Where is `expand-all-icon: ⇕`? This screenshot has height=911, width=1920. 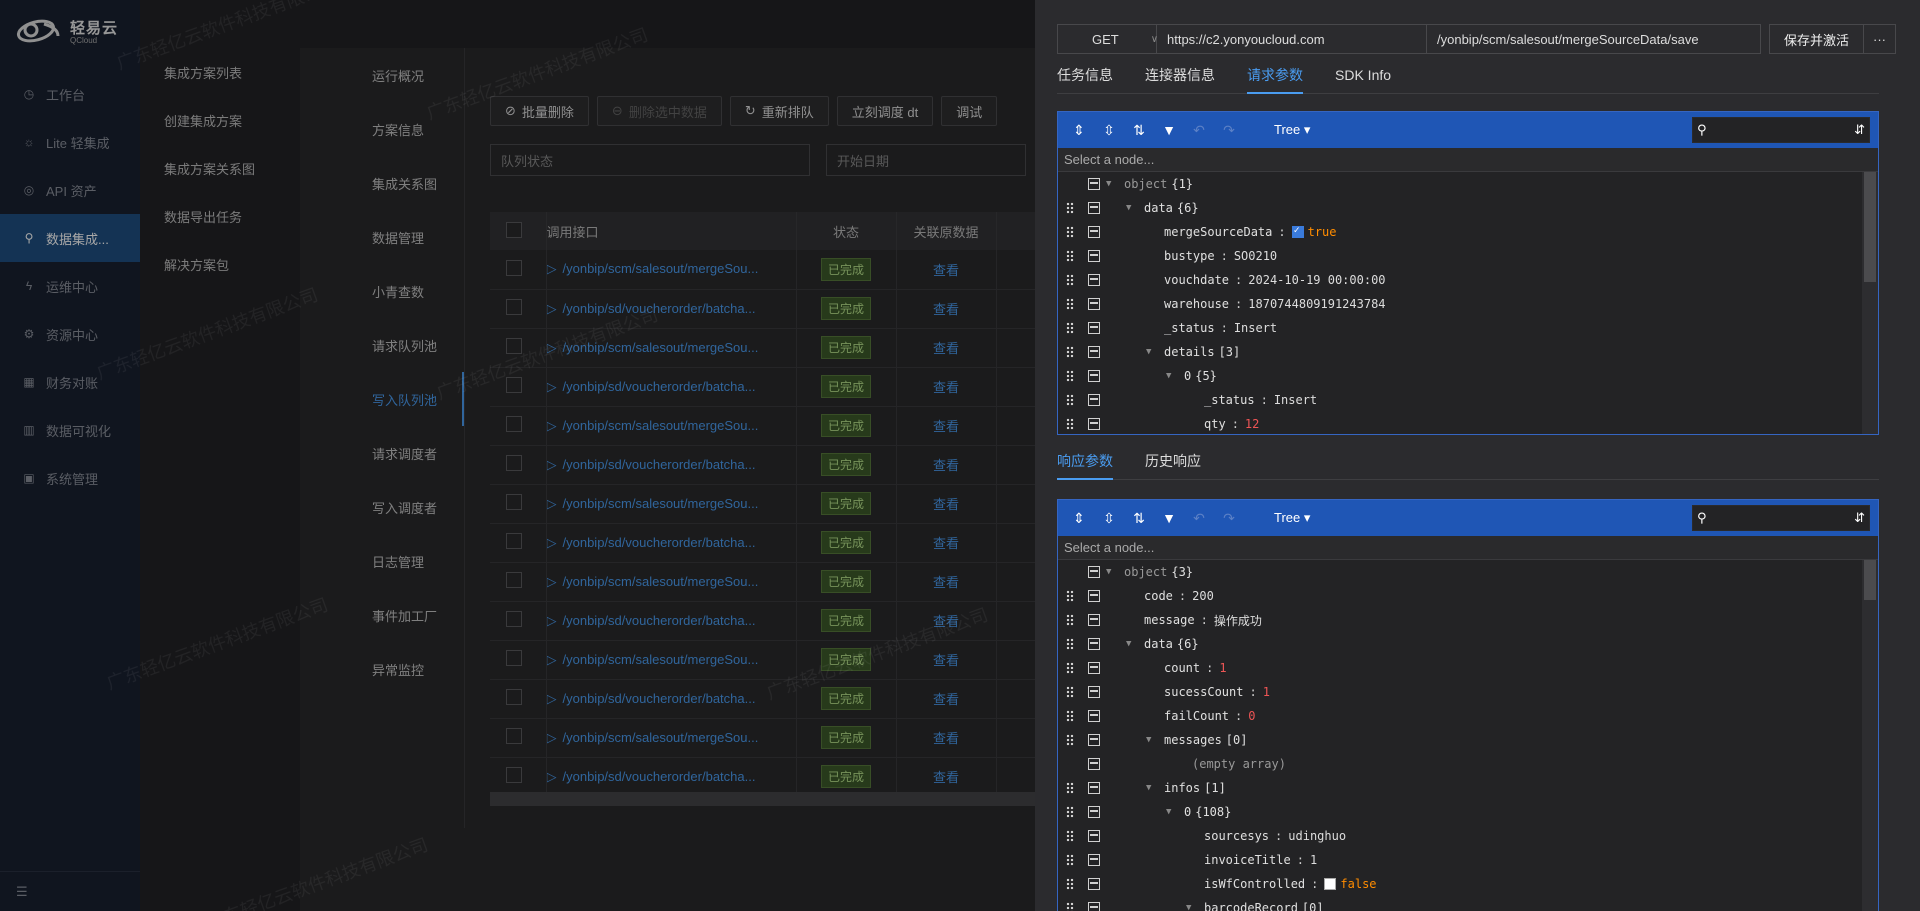
expand-all-icon: ⇕ is located at coordinates (1079, 130).